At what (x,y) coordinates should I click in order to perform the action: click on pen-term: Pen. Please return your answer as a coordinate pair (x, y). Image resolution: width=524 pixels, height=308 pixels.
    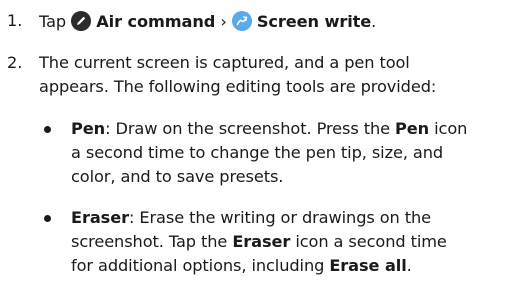
    Looking at the image, I should click on (88, 128).